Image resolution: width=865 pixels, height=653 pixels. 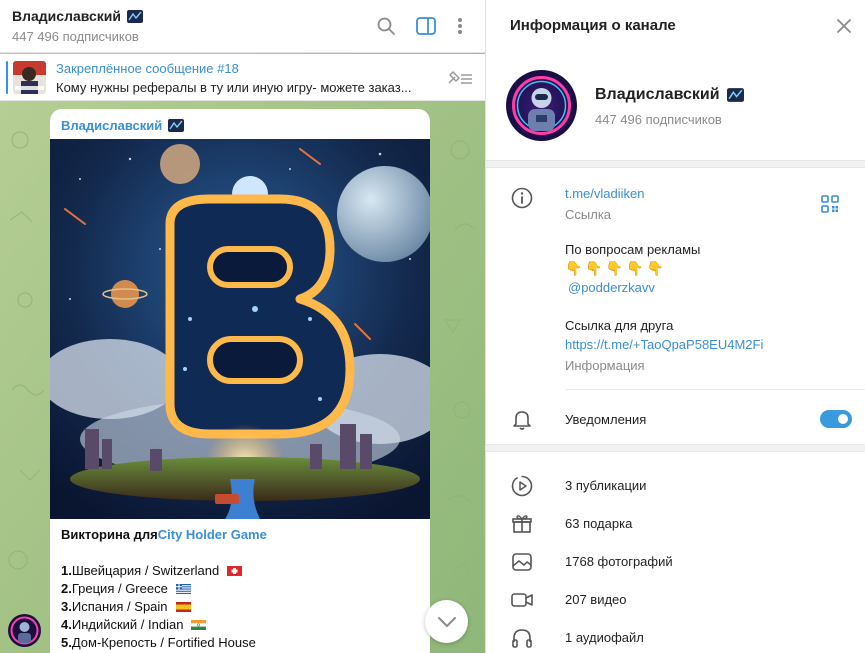 What do you see at coordinates (593, 25) in the screenshot?
I see `info-panel-title: Информация о канале` at bounding box center [593, 25].